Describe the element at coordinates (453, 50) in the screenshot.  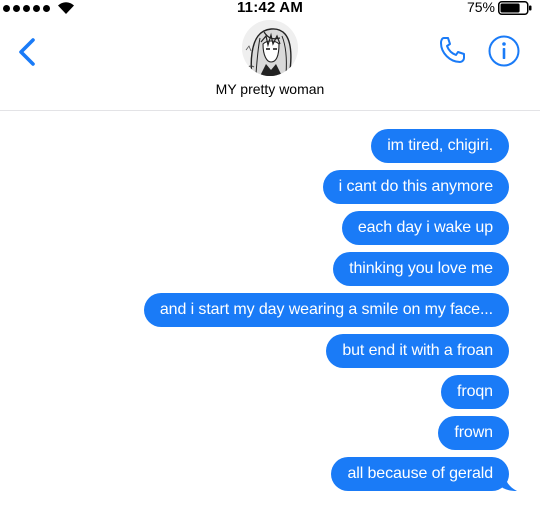
I see `phone-icon` at that location.